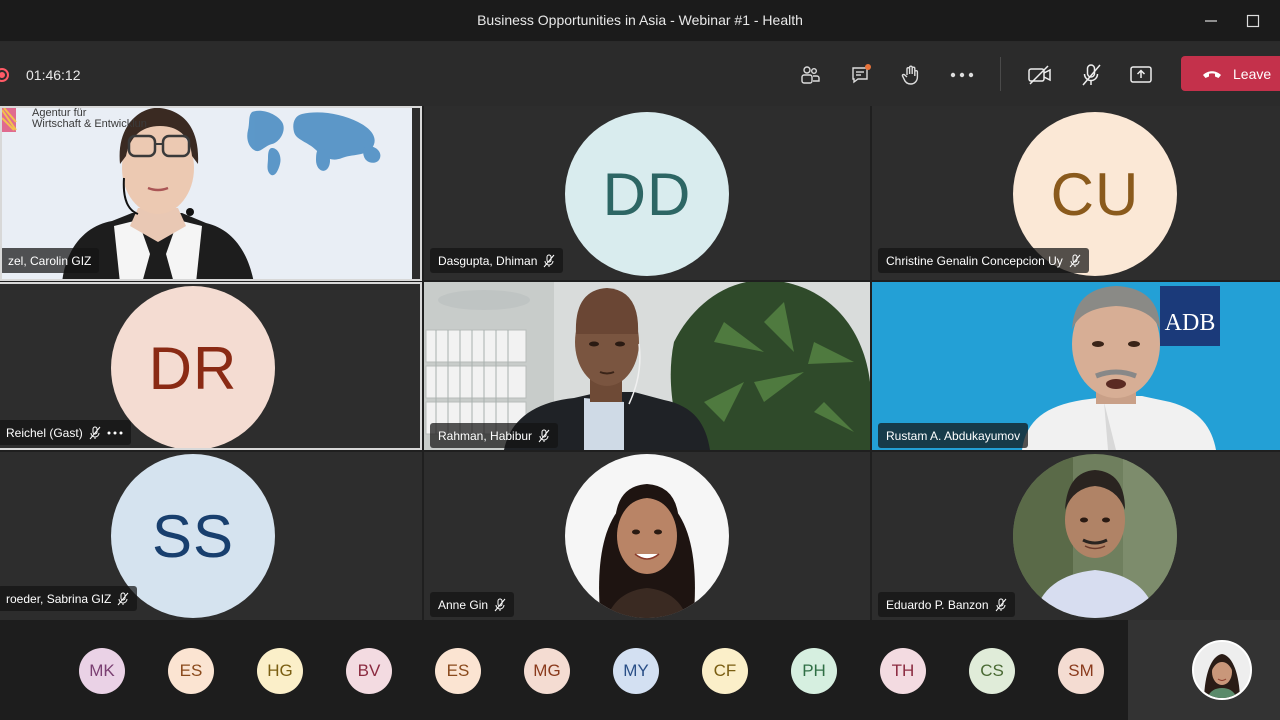 This screenshot has width=1280, height=720. I want to click on participant-tile: Eduardo P. Banzon, so click(1076, 536).